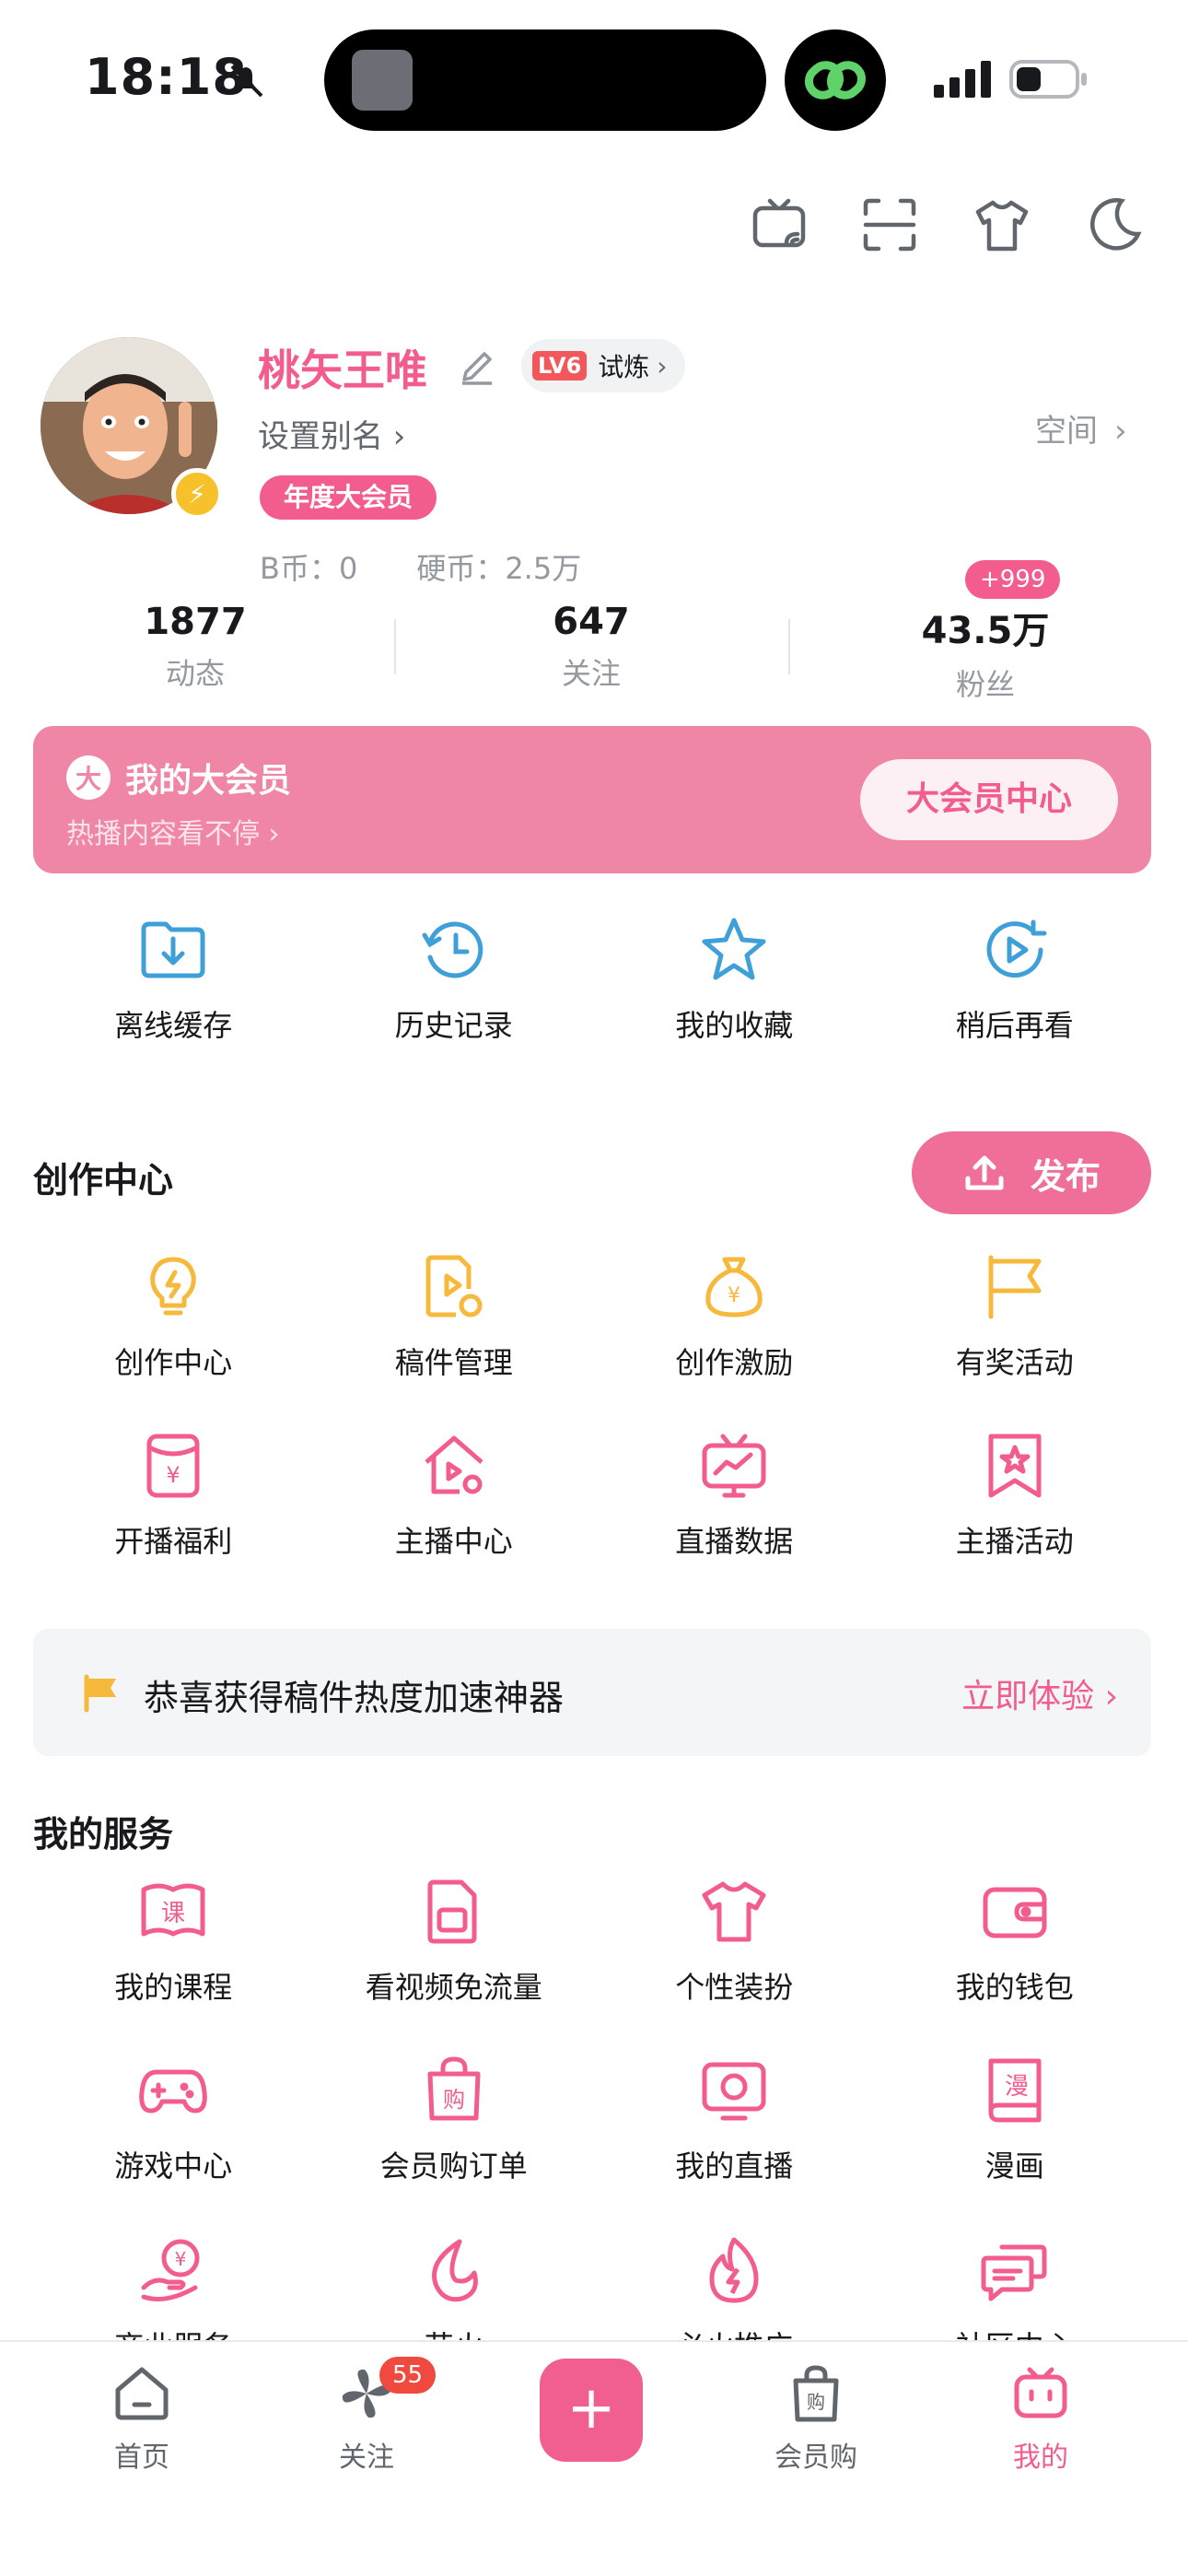  What do you see at coordinates (1013, 579) in the screenshot?
I see `fans-new-badge: +999` at bounding box center [1013, 579].